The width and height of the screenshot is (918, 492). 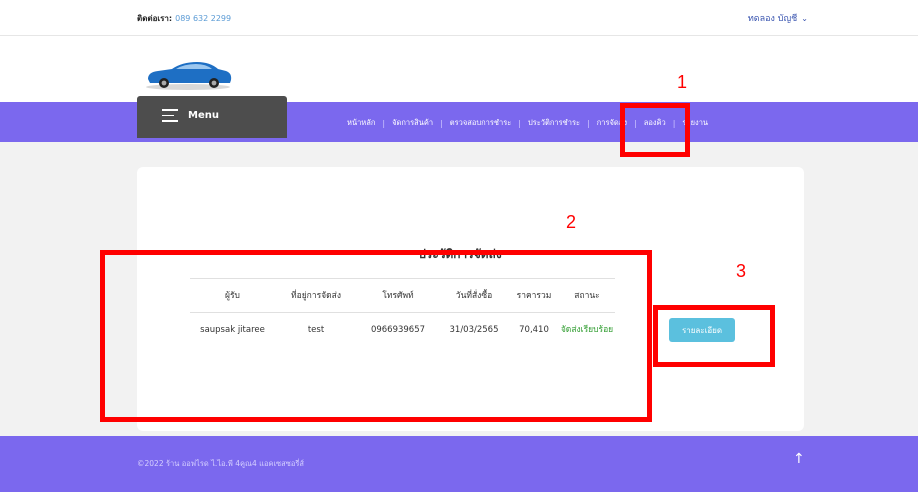 I want to click on top-bar: ติดต่อเรา: 089 632 2299 ทดลอง บัญชี ⌄, so click(x=459, y=18).